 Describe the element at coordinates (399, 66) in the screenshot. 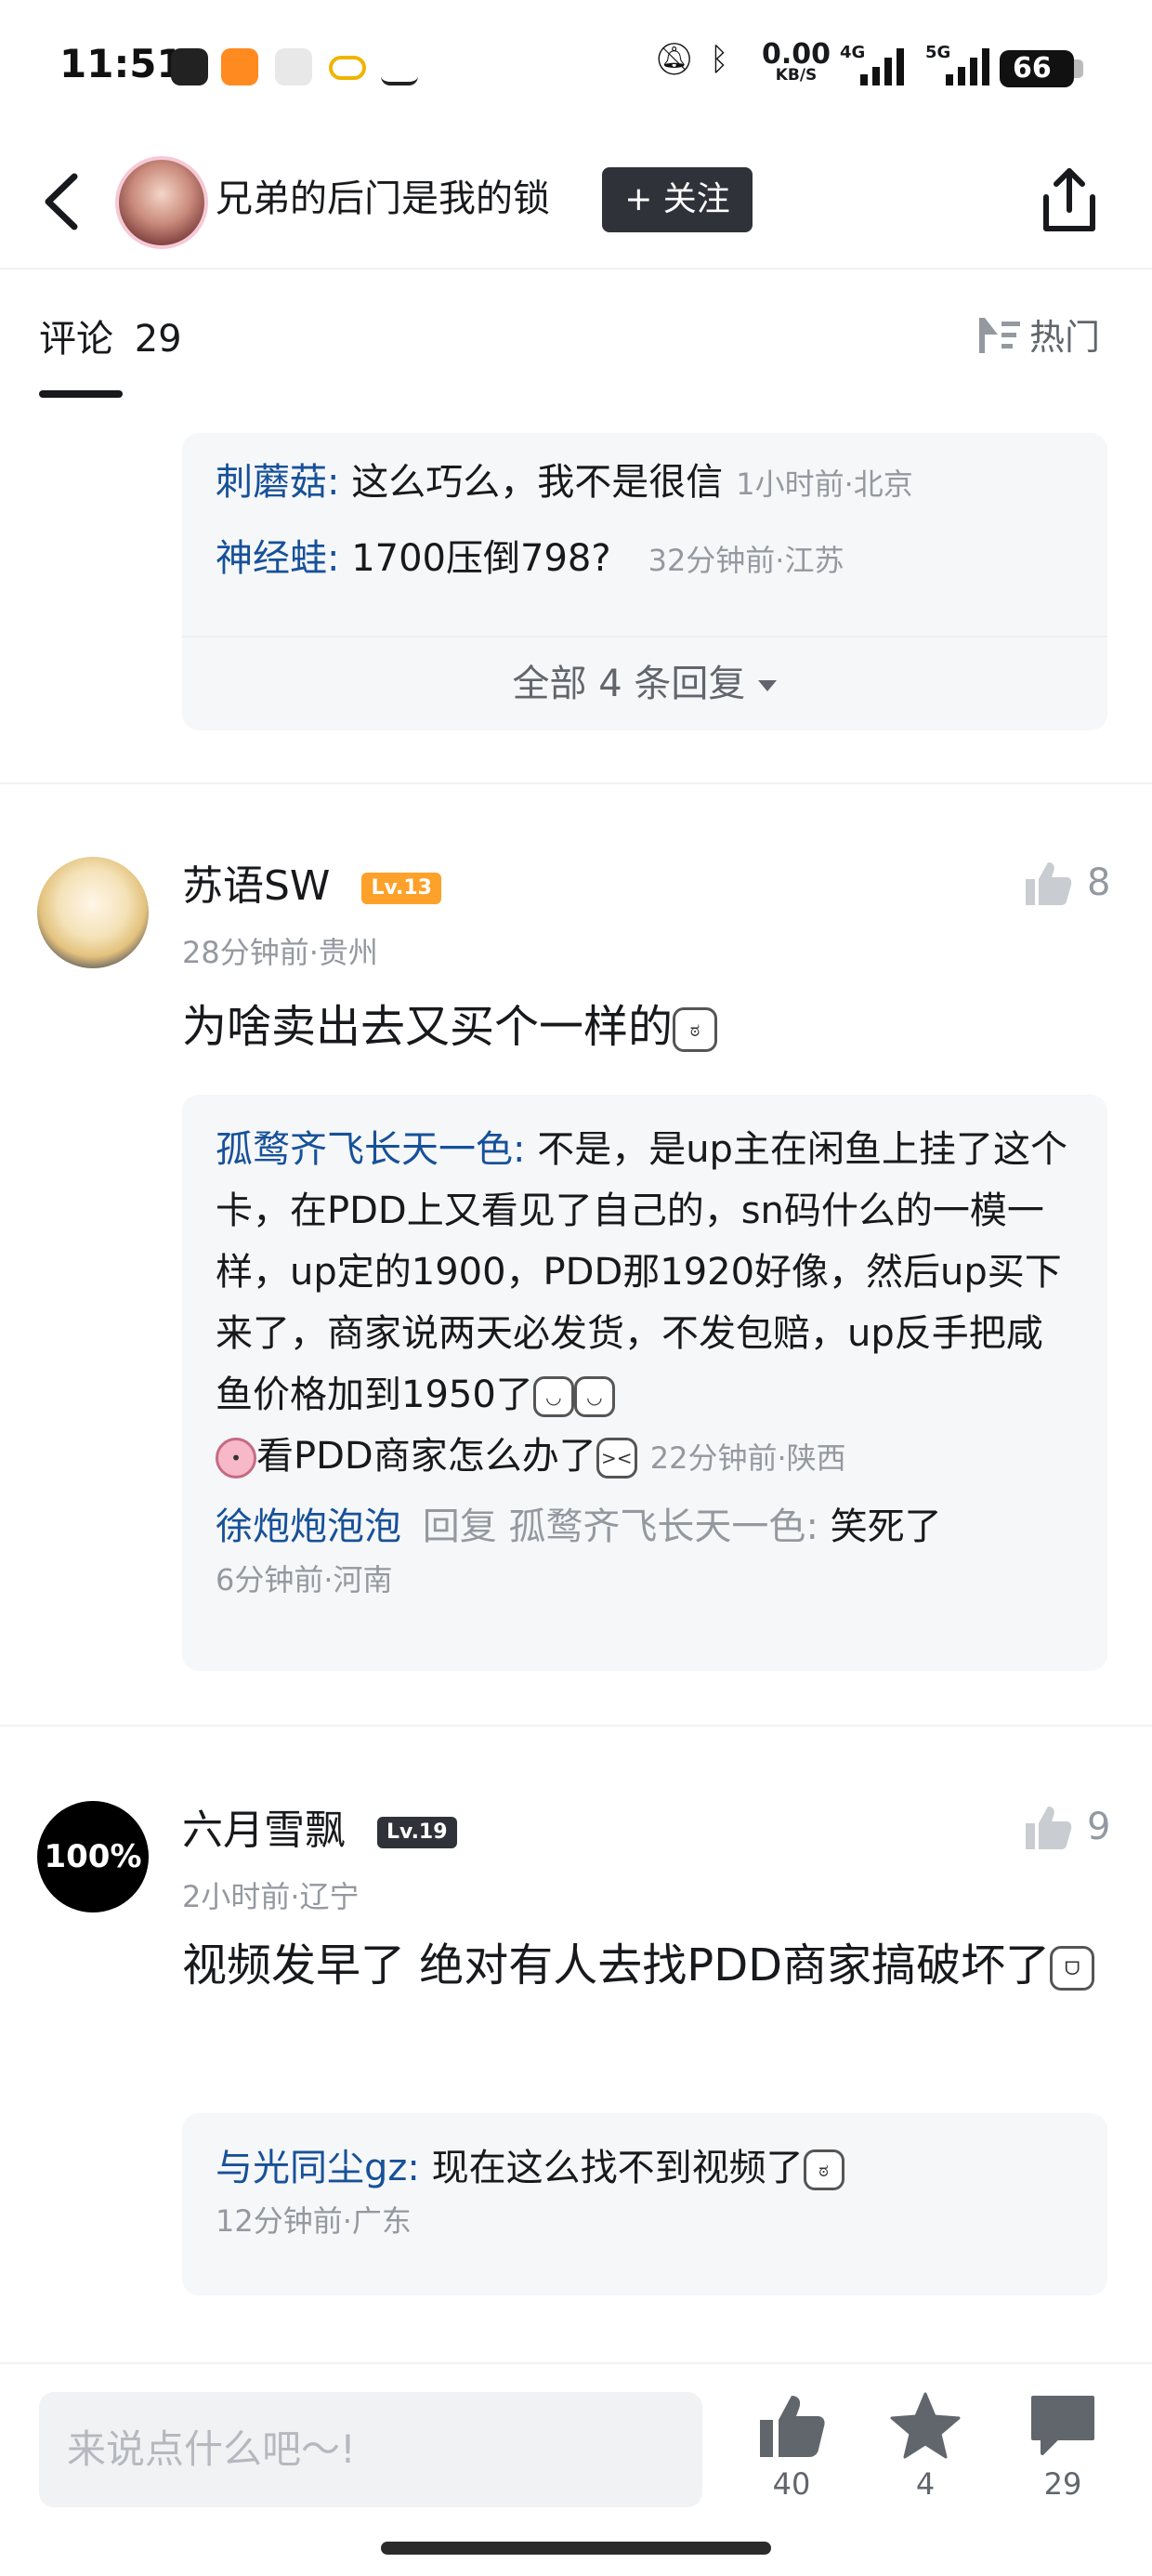

I see `font-icon` at that location.